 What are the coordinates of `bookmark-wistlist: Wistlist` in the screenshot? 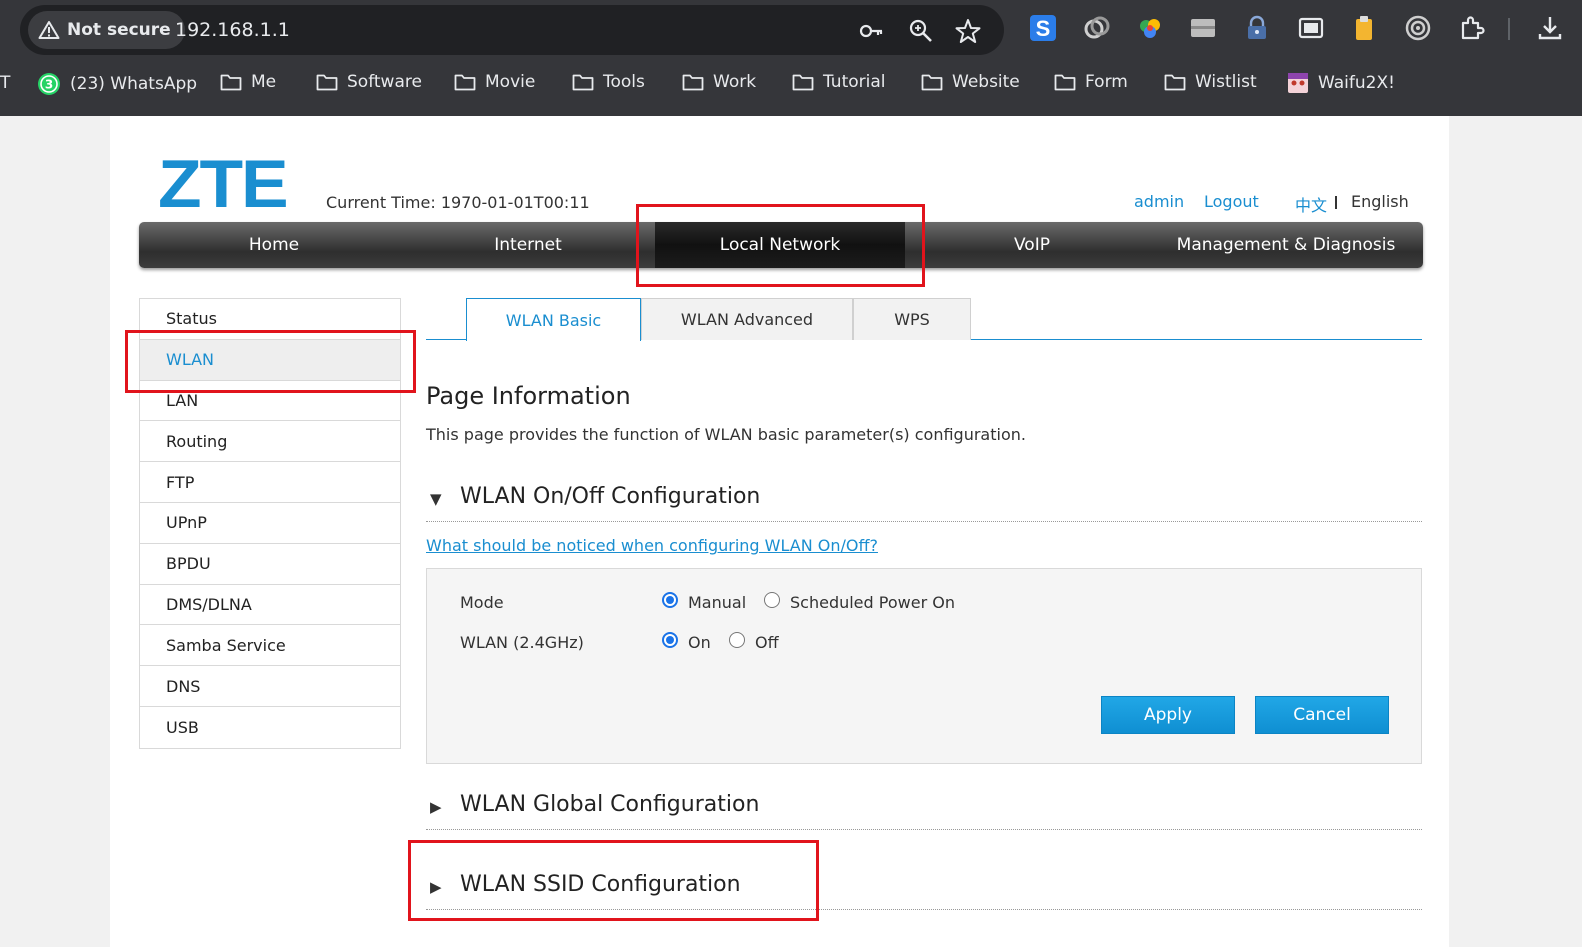 It's located at (1210, 82).